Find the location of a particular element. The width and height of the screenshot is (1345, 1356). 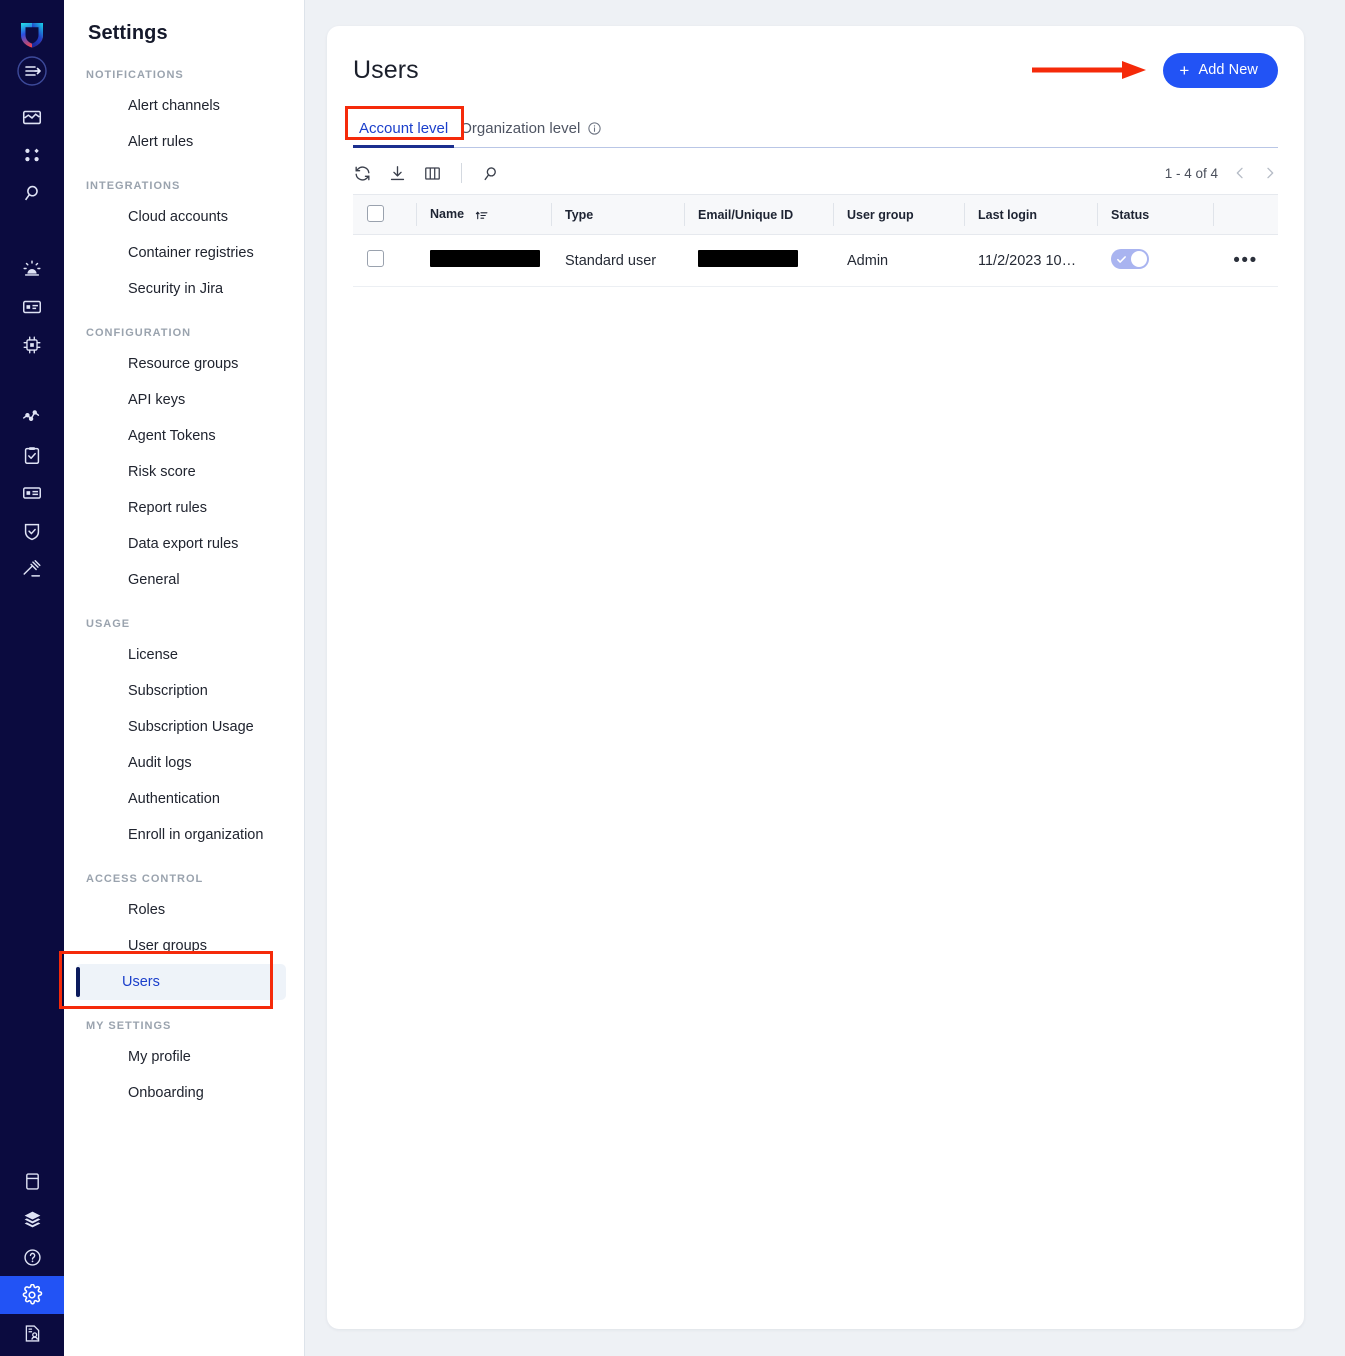

sidebar-item-subscription-usage: Subscription Usage is located at coordinates (184, 727).